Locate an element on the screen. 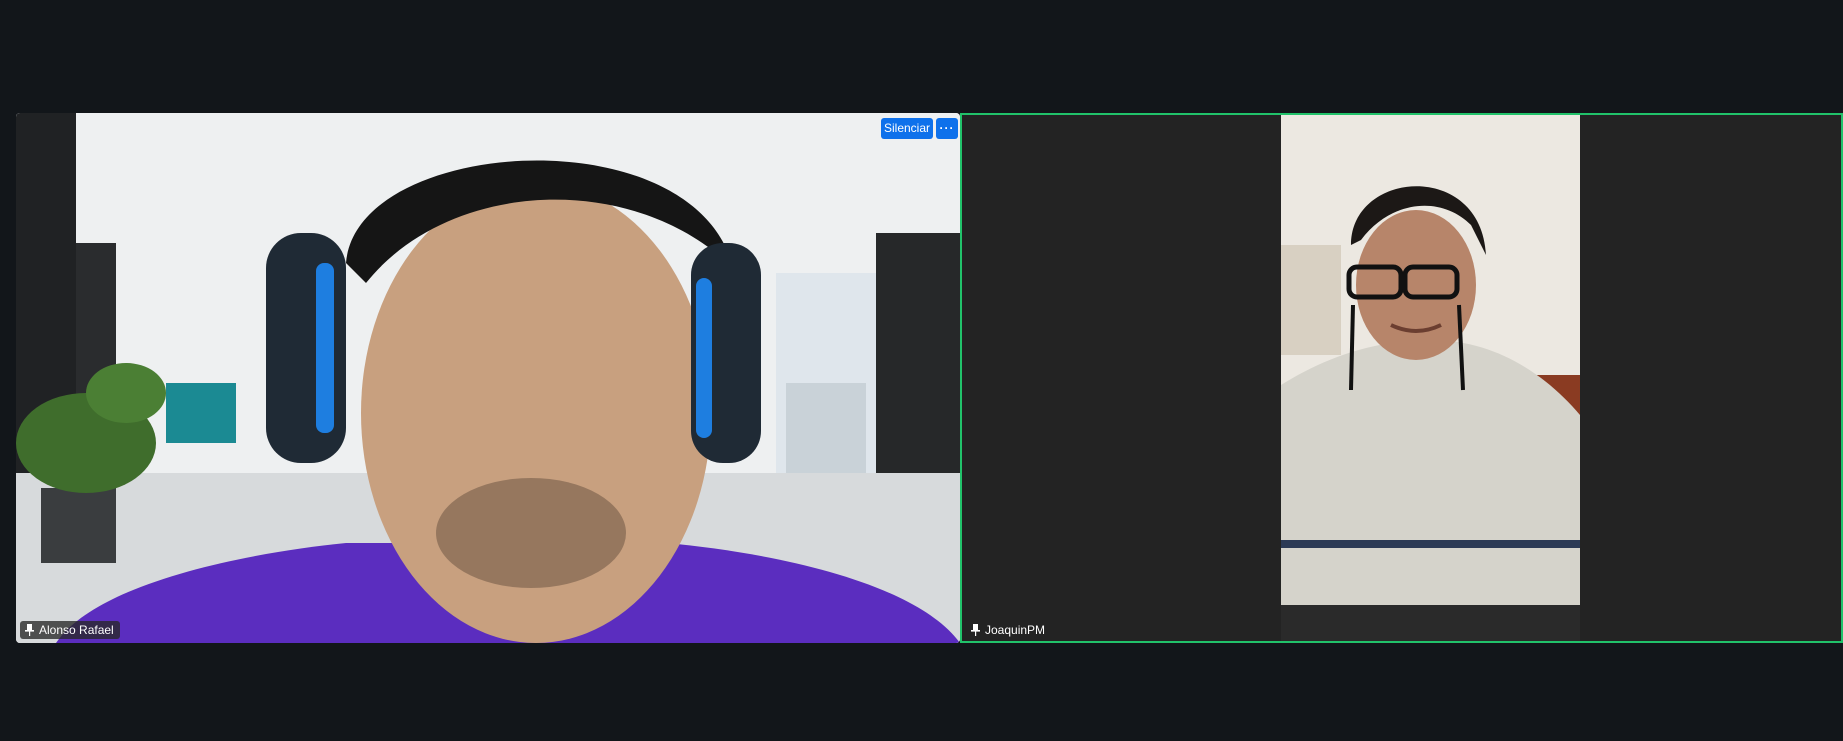  participant-name-tag: Alonso Rafael is located at coordinates (70, 630).